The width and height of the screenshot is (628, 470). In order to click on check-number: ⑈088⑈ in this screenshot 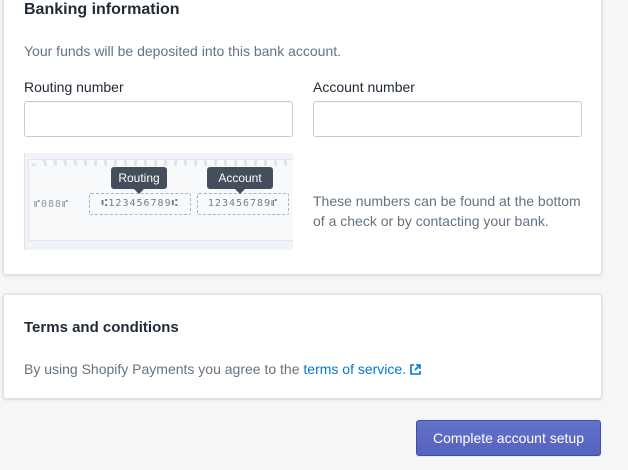, I will do `click(52, 204)`.